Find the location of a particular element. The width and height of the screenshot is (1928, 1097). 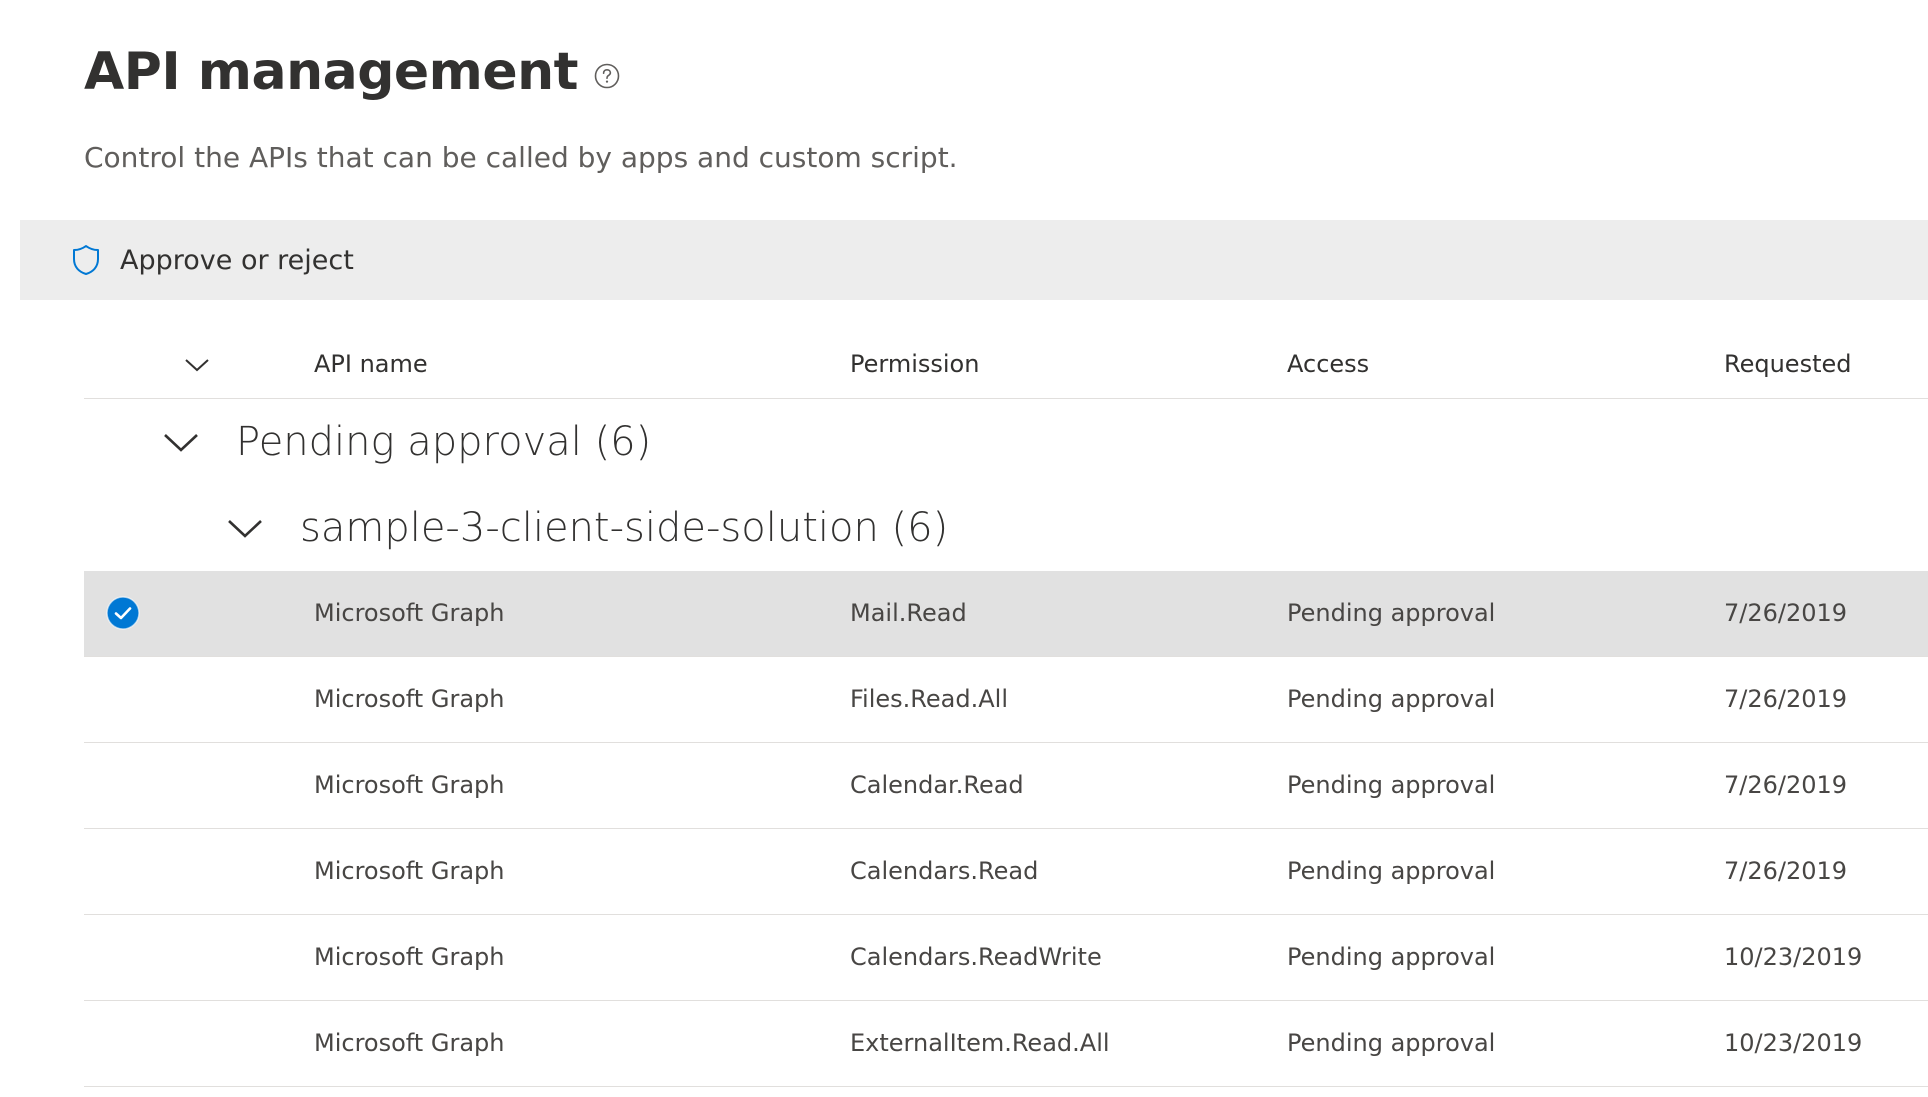

column-header-access: Access is located at coordinates (1328, 364).